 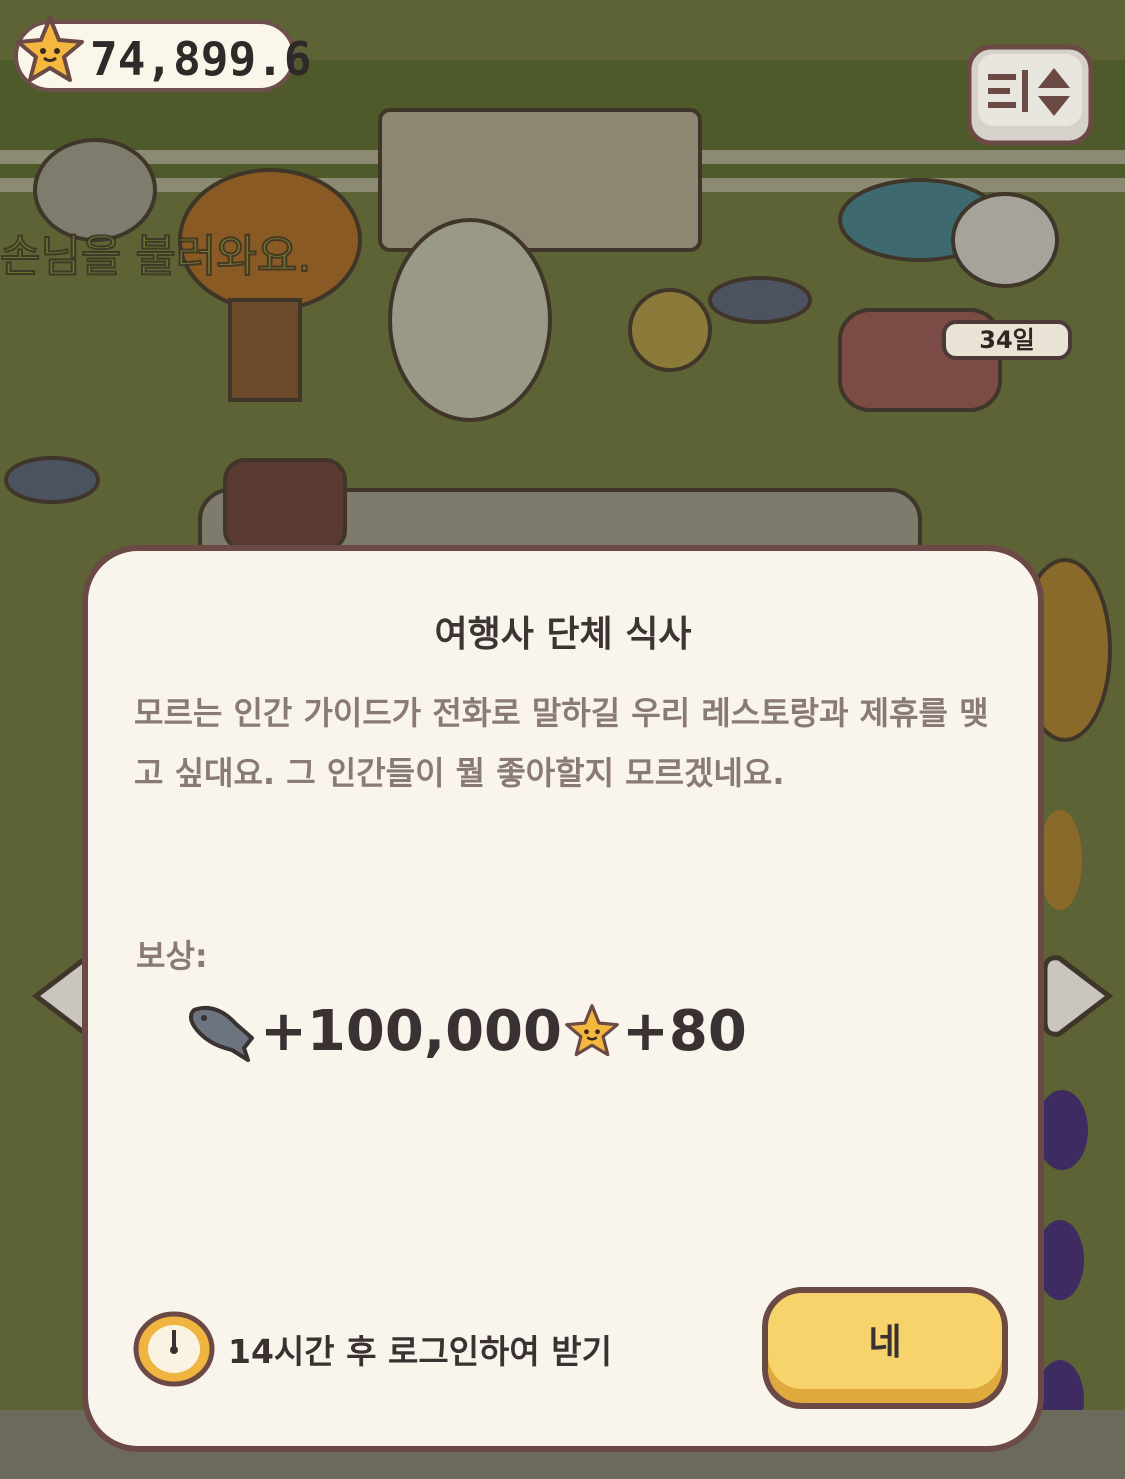 I want to click on currency-counter: 74,899.6, so click(x=163, y=54).